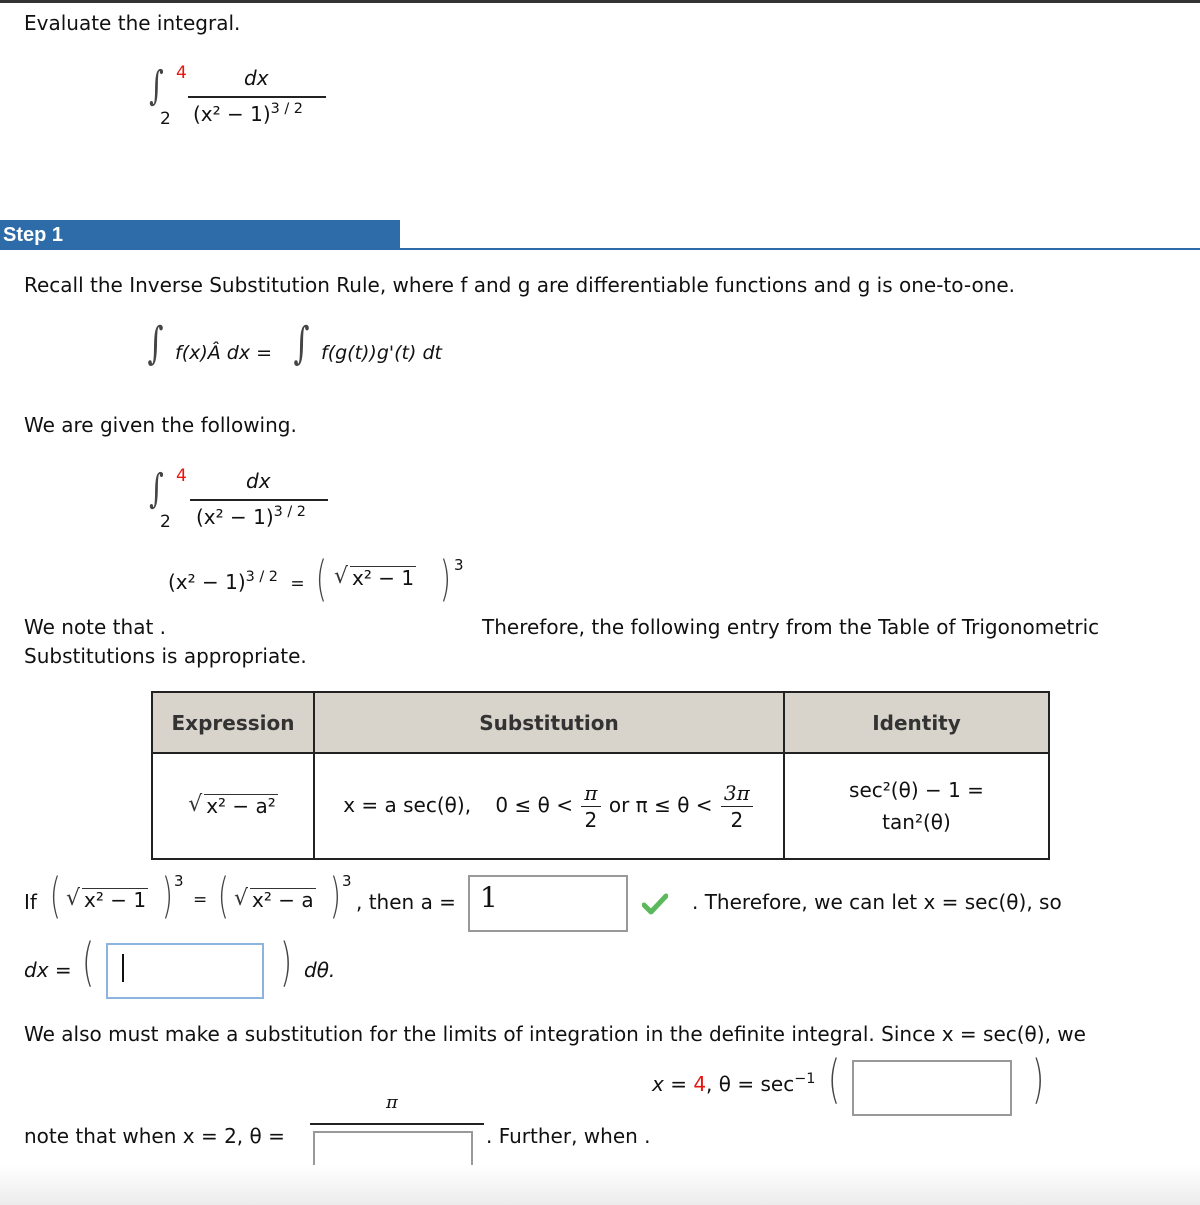 This screenshot has height=1205, width=1200. What do you see at coordinates (406, 902) in the screenshot?
I see `then-label: , then a =` at bounding box center [406, 902].